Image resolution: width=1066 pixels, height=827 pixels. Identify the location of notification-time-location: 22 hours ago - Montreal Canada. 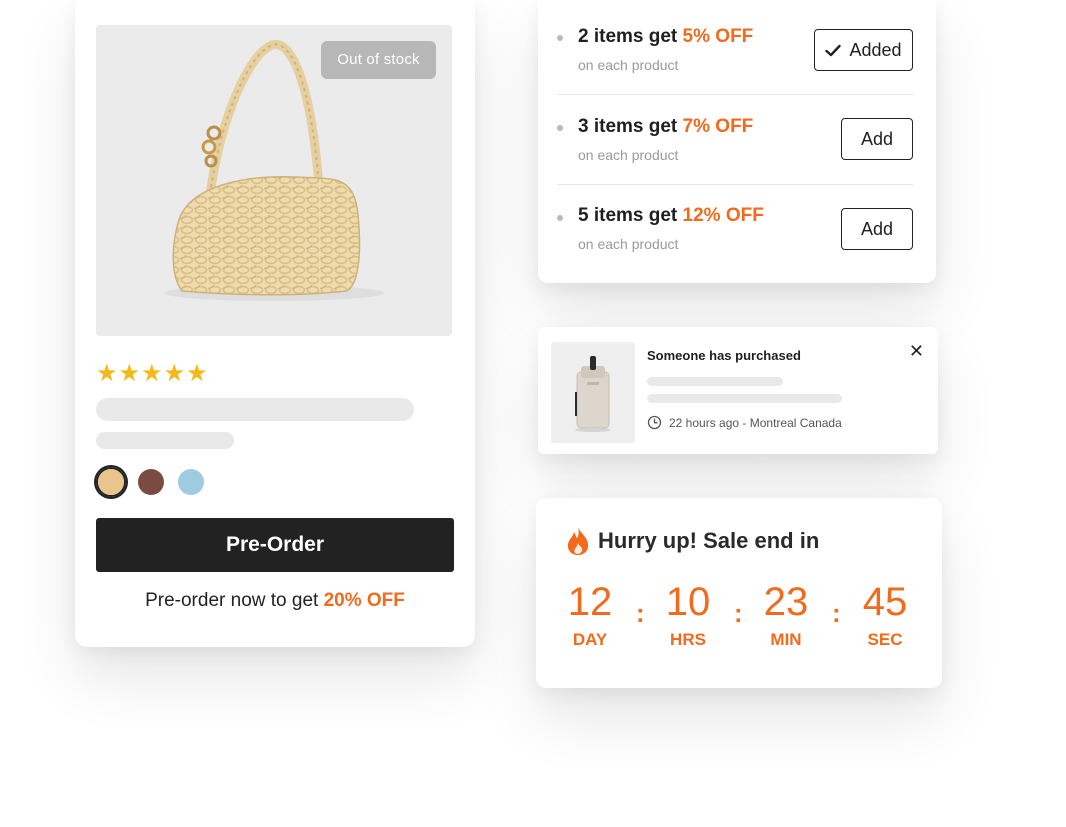
(755, 422).